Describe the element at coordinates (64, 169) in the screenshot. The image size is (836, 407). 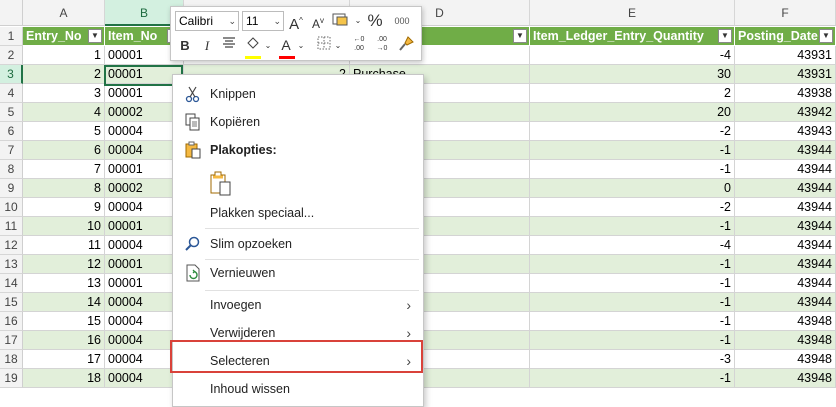
I see `table-cell-a: 7` at that location.